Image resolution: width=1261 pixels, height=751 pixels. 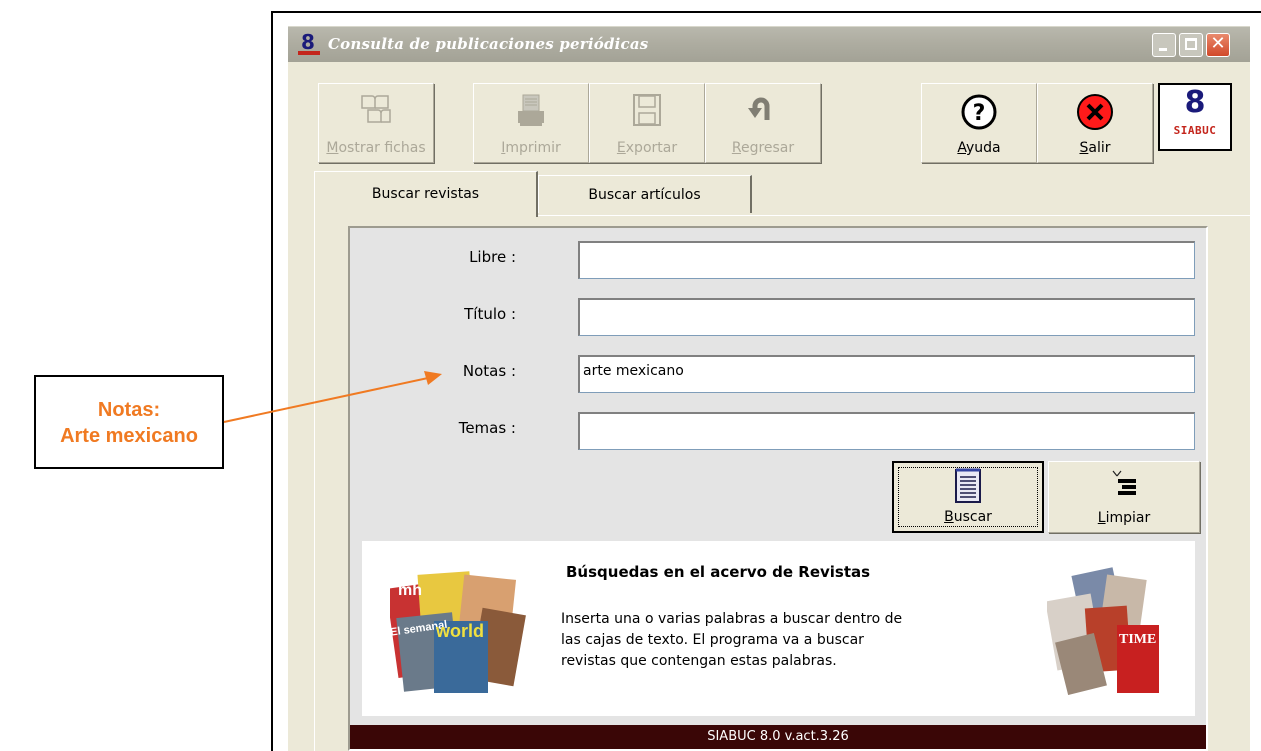 I want to click on titulo-label: Título :, so click(x=490, y=314).